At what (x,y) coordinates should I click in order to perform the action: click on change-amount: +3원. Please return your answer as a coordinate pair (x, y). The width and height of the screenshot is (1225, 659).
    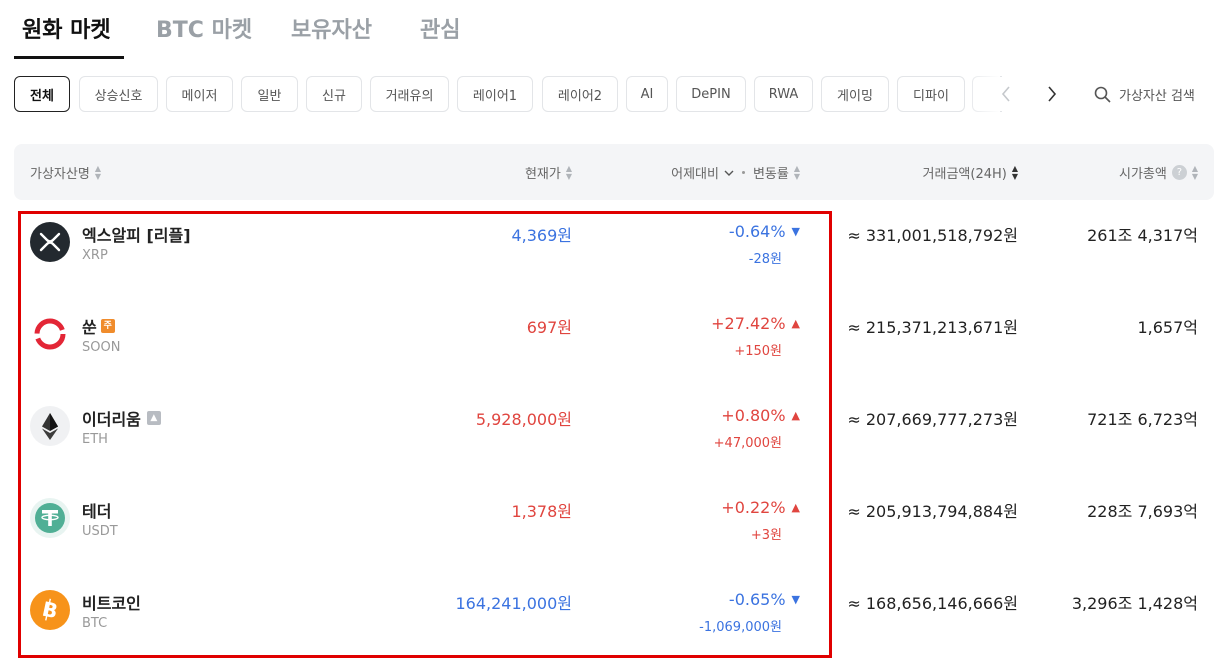
    Looking at the image, I should click on (766, 535).